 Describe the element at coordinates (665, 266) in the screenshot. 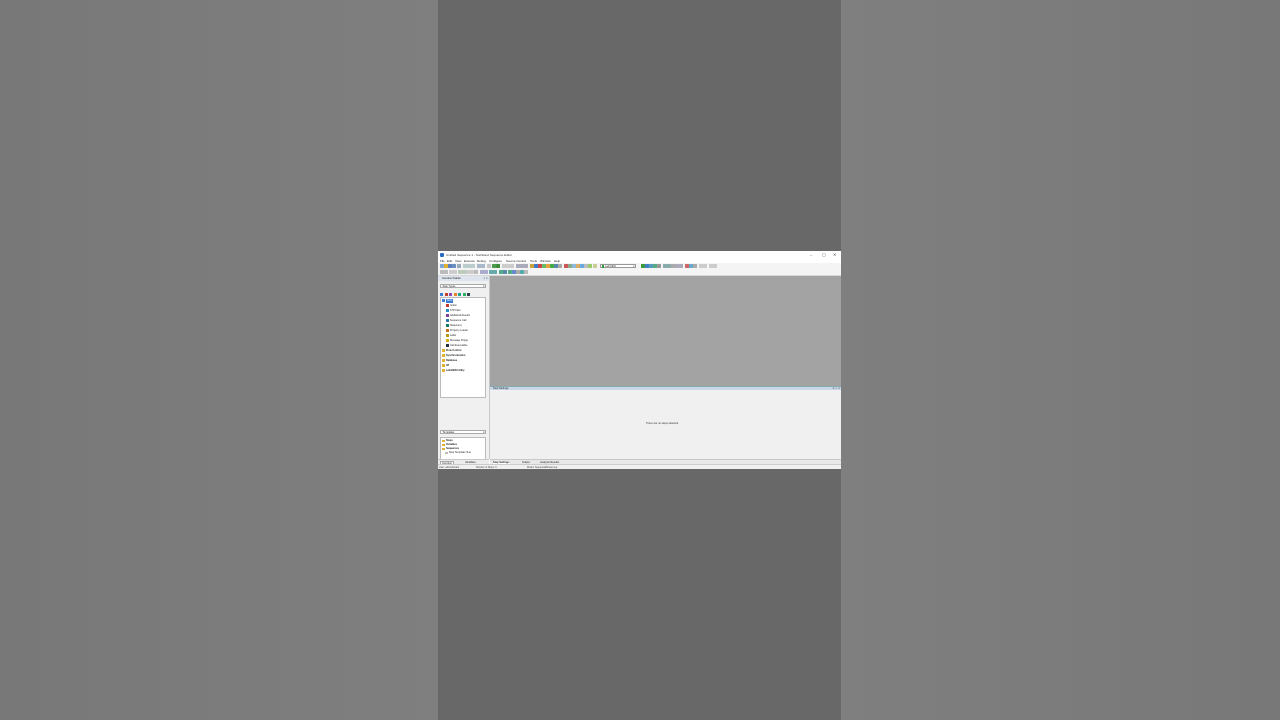

I see `zoom-in-icon` at that location.